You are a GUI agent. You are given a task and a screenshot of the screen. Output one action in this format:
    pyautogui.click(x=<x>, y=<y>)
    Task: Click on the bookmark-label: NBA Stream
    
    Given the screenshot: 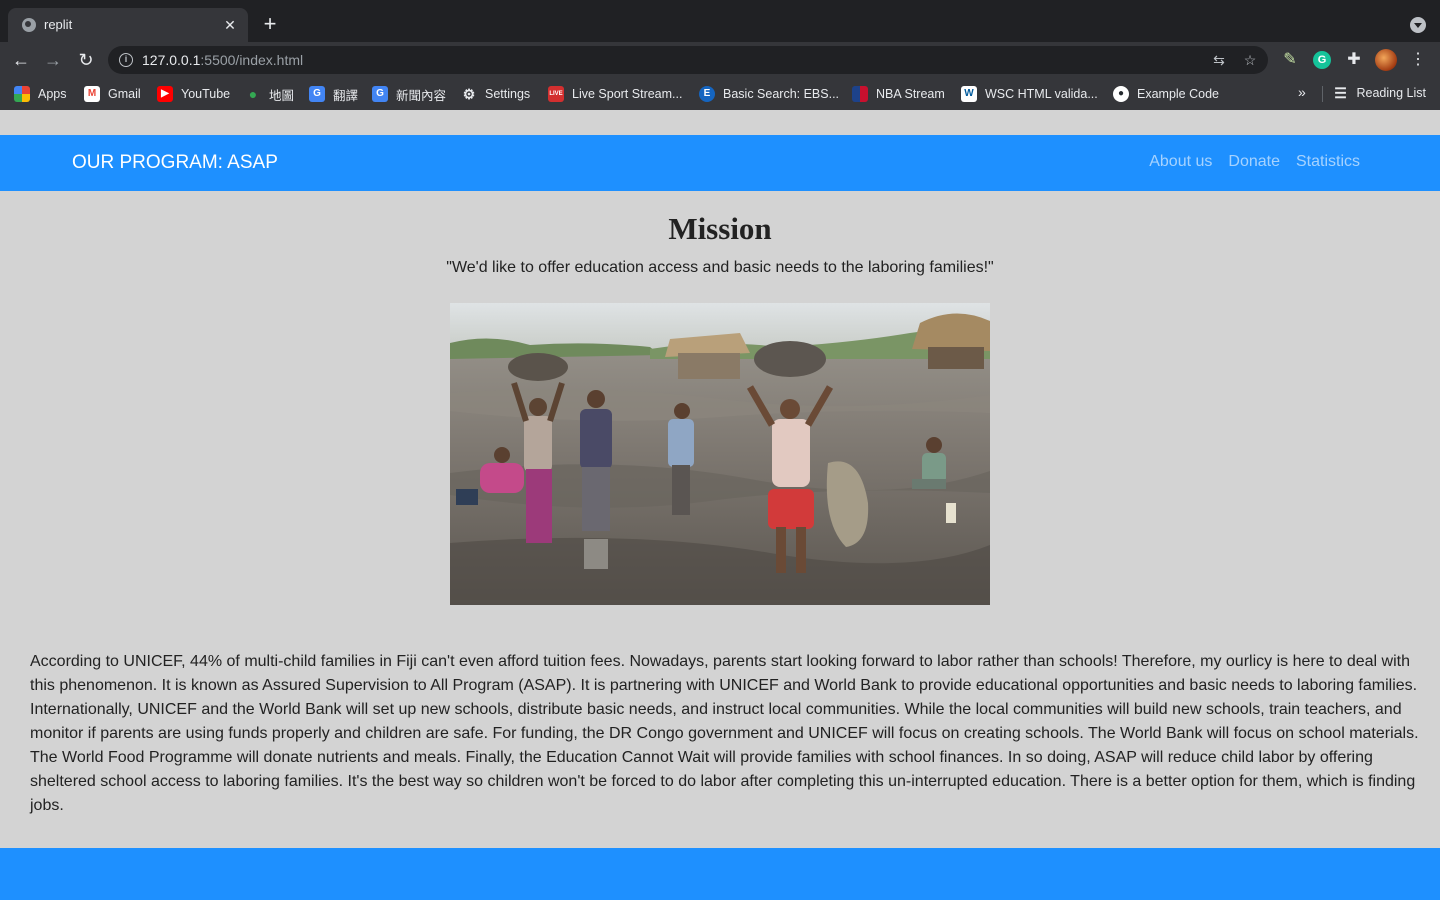 What is the action you would take?
    pyautogui.click(x=910, y=94)
    